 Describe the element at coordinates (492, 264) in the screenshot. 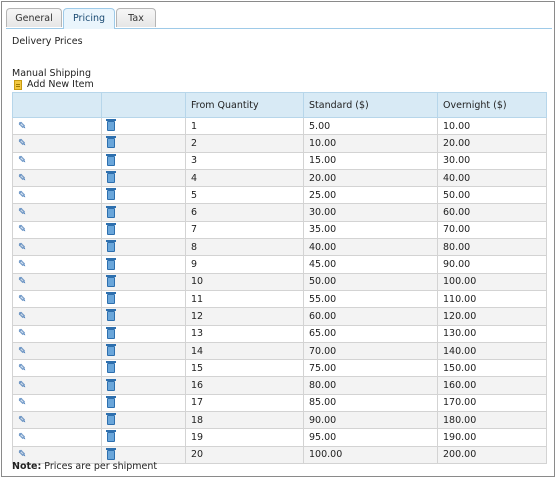

I see `overnight-price-cell: 90.00` at that location.